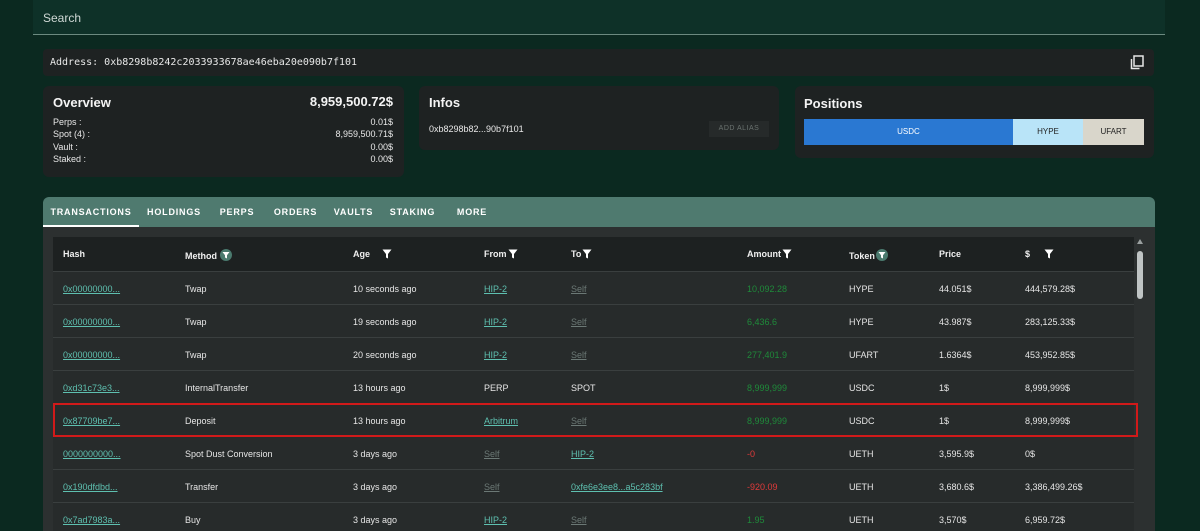 The width and height of the screenshot is (1200, 531). What do you see at coordinates (67, 122) in the screenshot?
I see `overview-label: Perps :` at bounding box center [67, 122].